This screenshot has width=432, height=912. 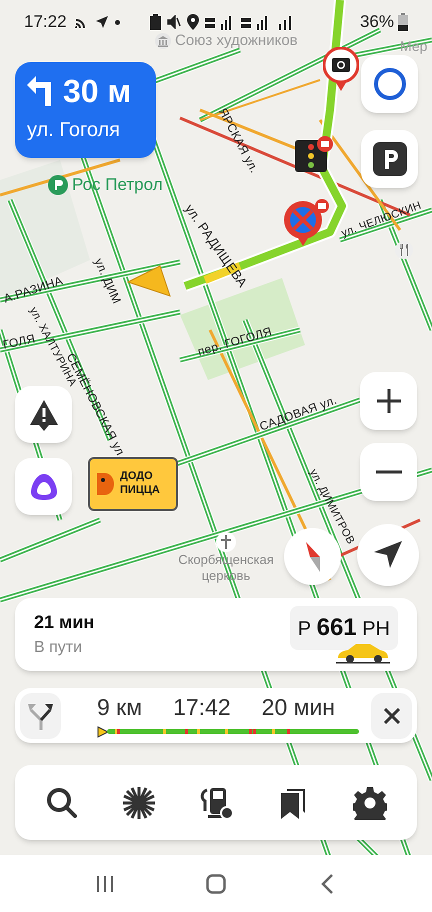 I want to click on billboard-sign: ДОДО ПИЦЦА, so click(x=133, y=484).